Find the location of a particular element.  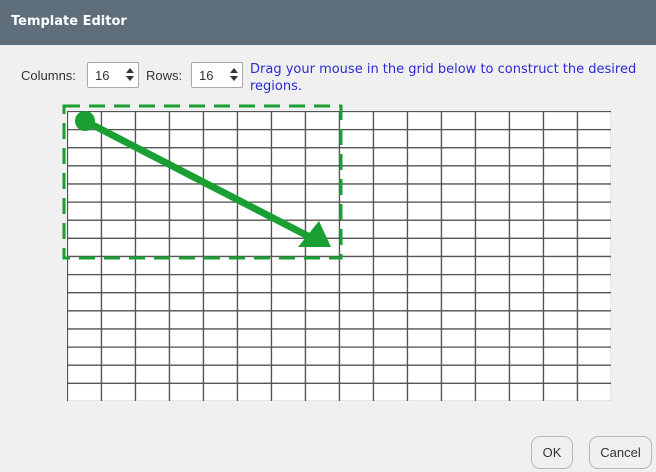

chevron-up-icon is located at coordinates (234, 70).